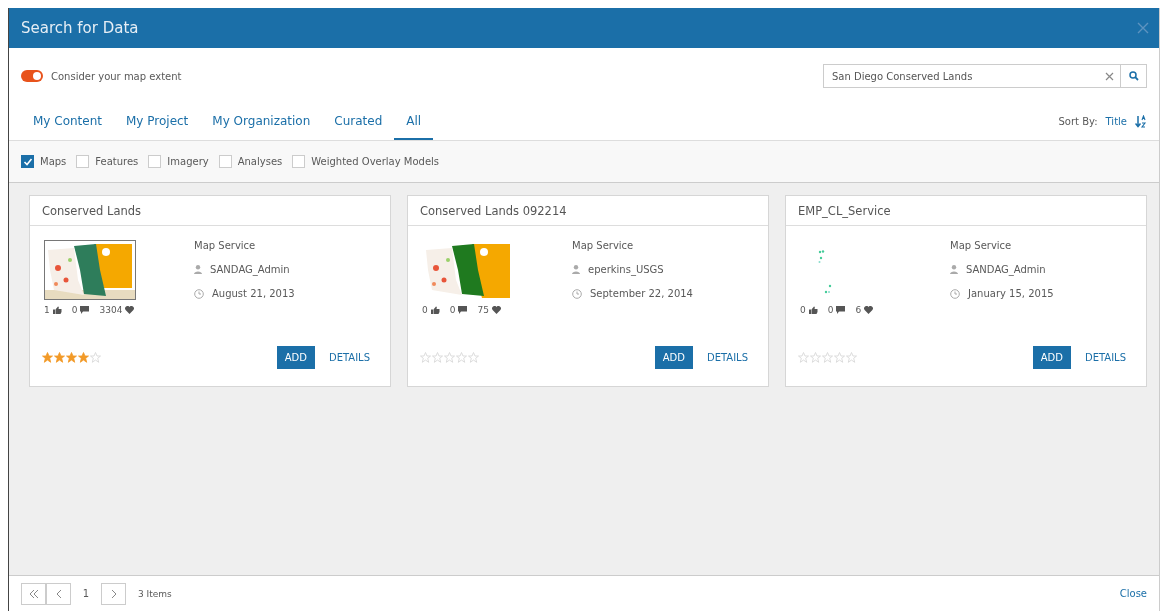 This screenshot has width=1169, height=611. What do you see at coordinates (260, 161) in the screenshot?
I see `checkbox-label: Analyses` at bounding box center [260, 161].